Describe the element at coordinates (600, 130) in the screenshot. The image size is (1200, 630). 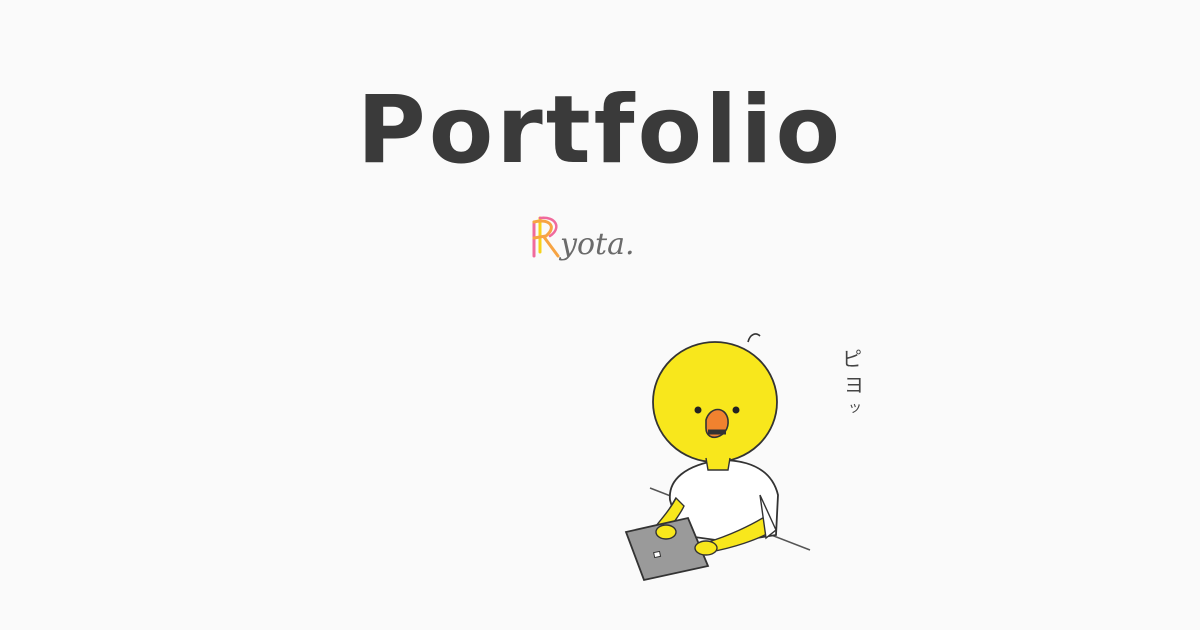
I see `page-title: Portfolio` at that location.